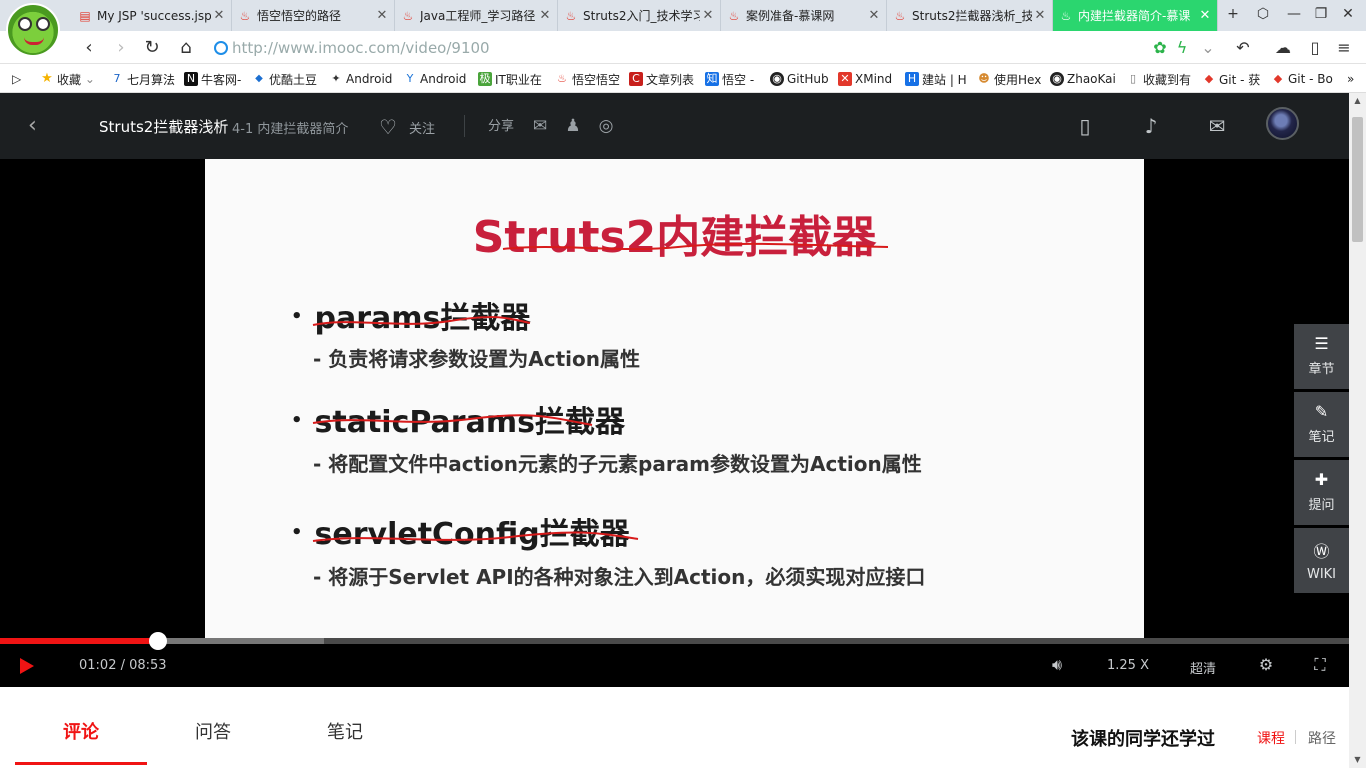  I want to click on more-bookmarks-icon: », so click(1350, 79).